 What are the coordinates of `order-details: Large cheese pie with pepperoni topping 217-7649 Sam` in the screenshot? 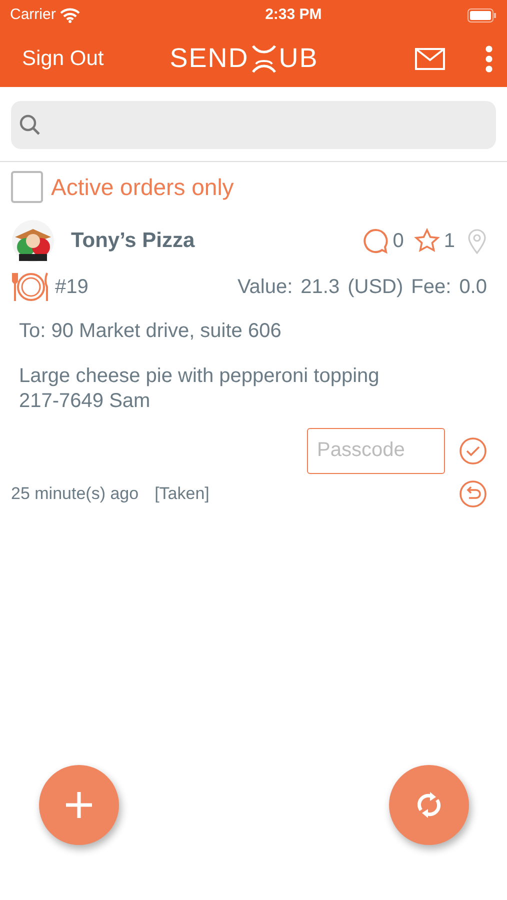 It's located at (199, 389).